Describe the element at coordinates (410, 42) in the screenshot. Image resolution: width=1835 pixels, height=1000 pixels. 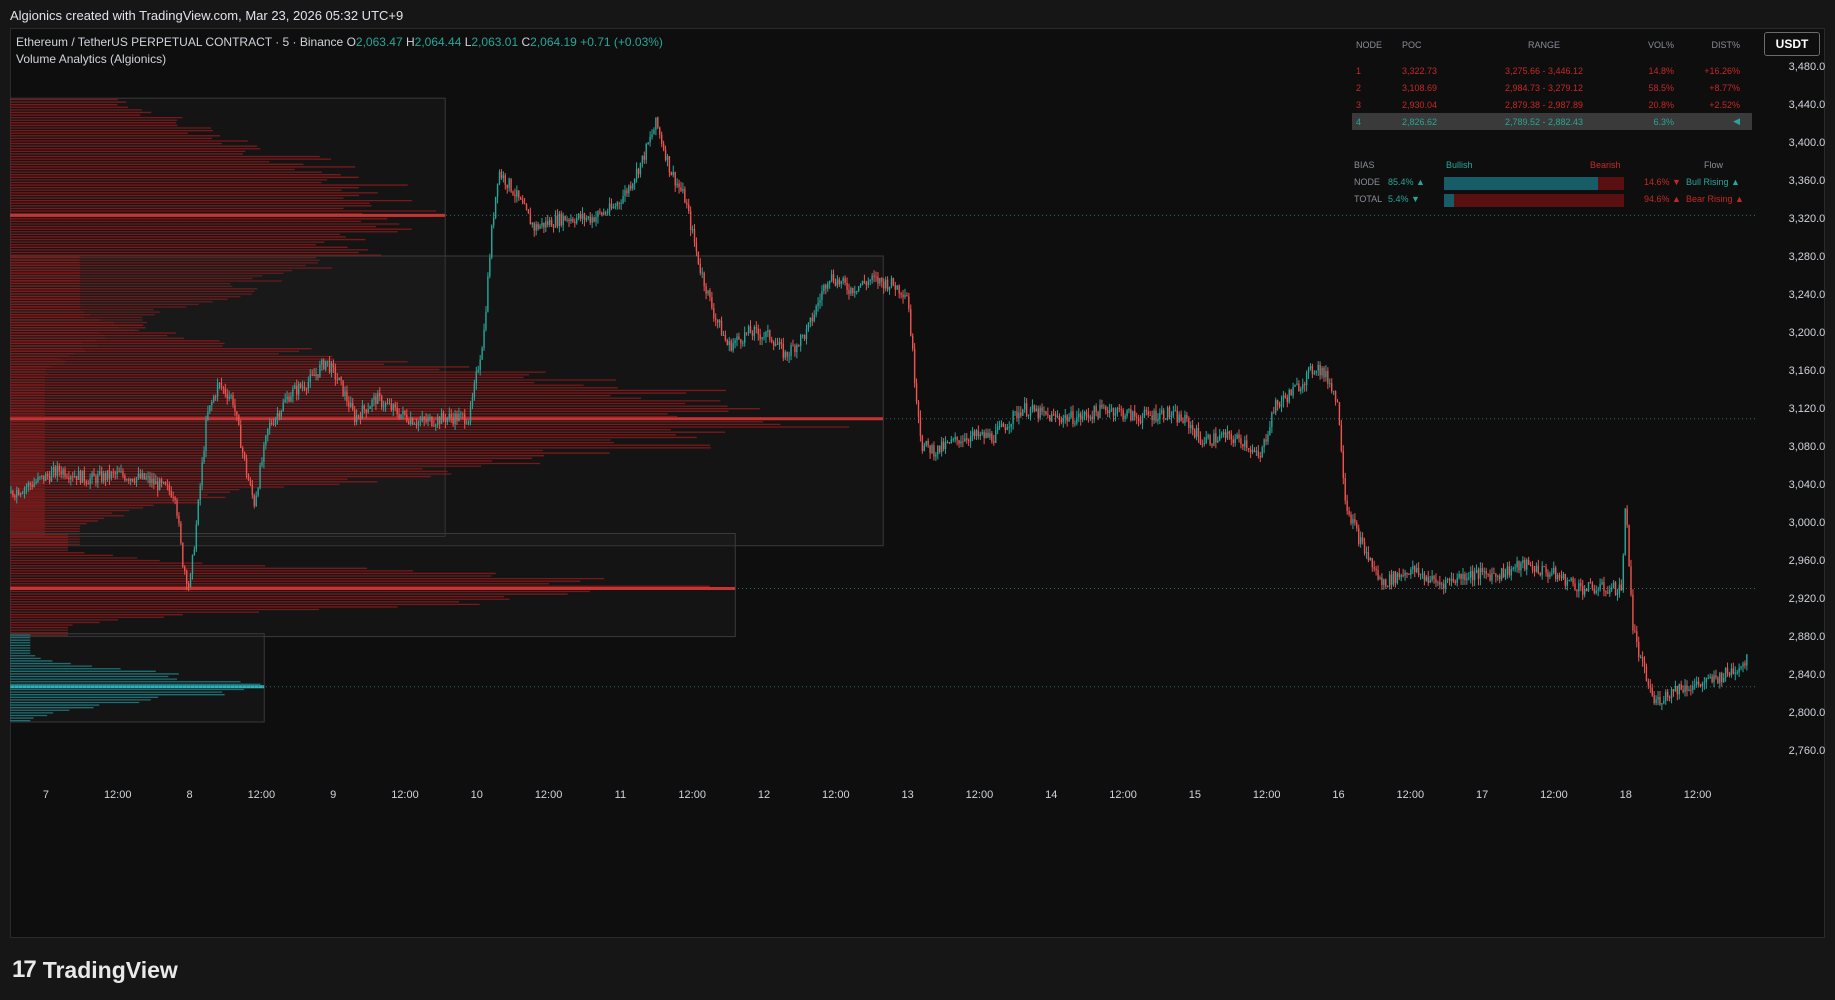
I see `high-label: H` at that location.